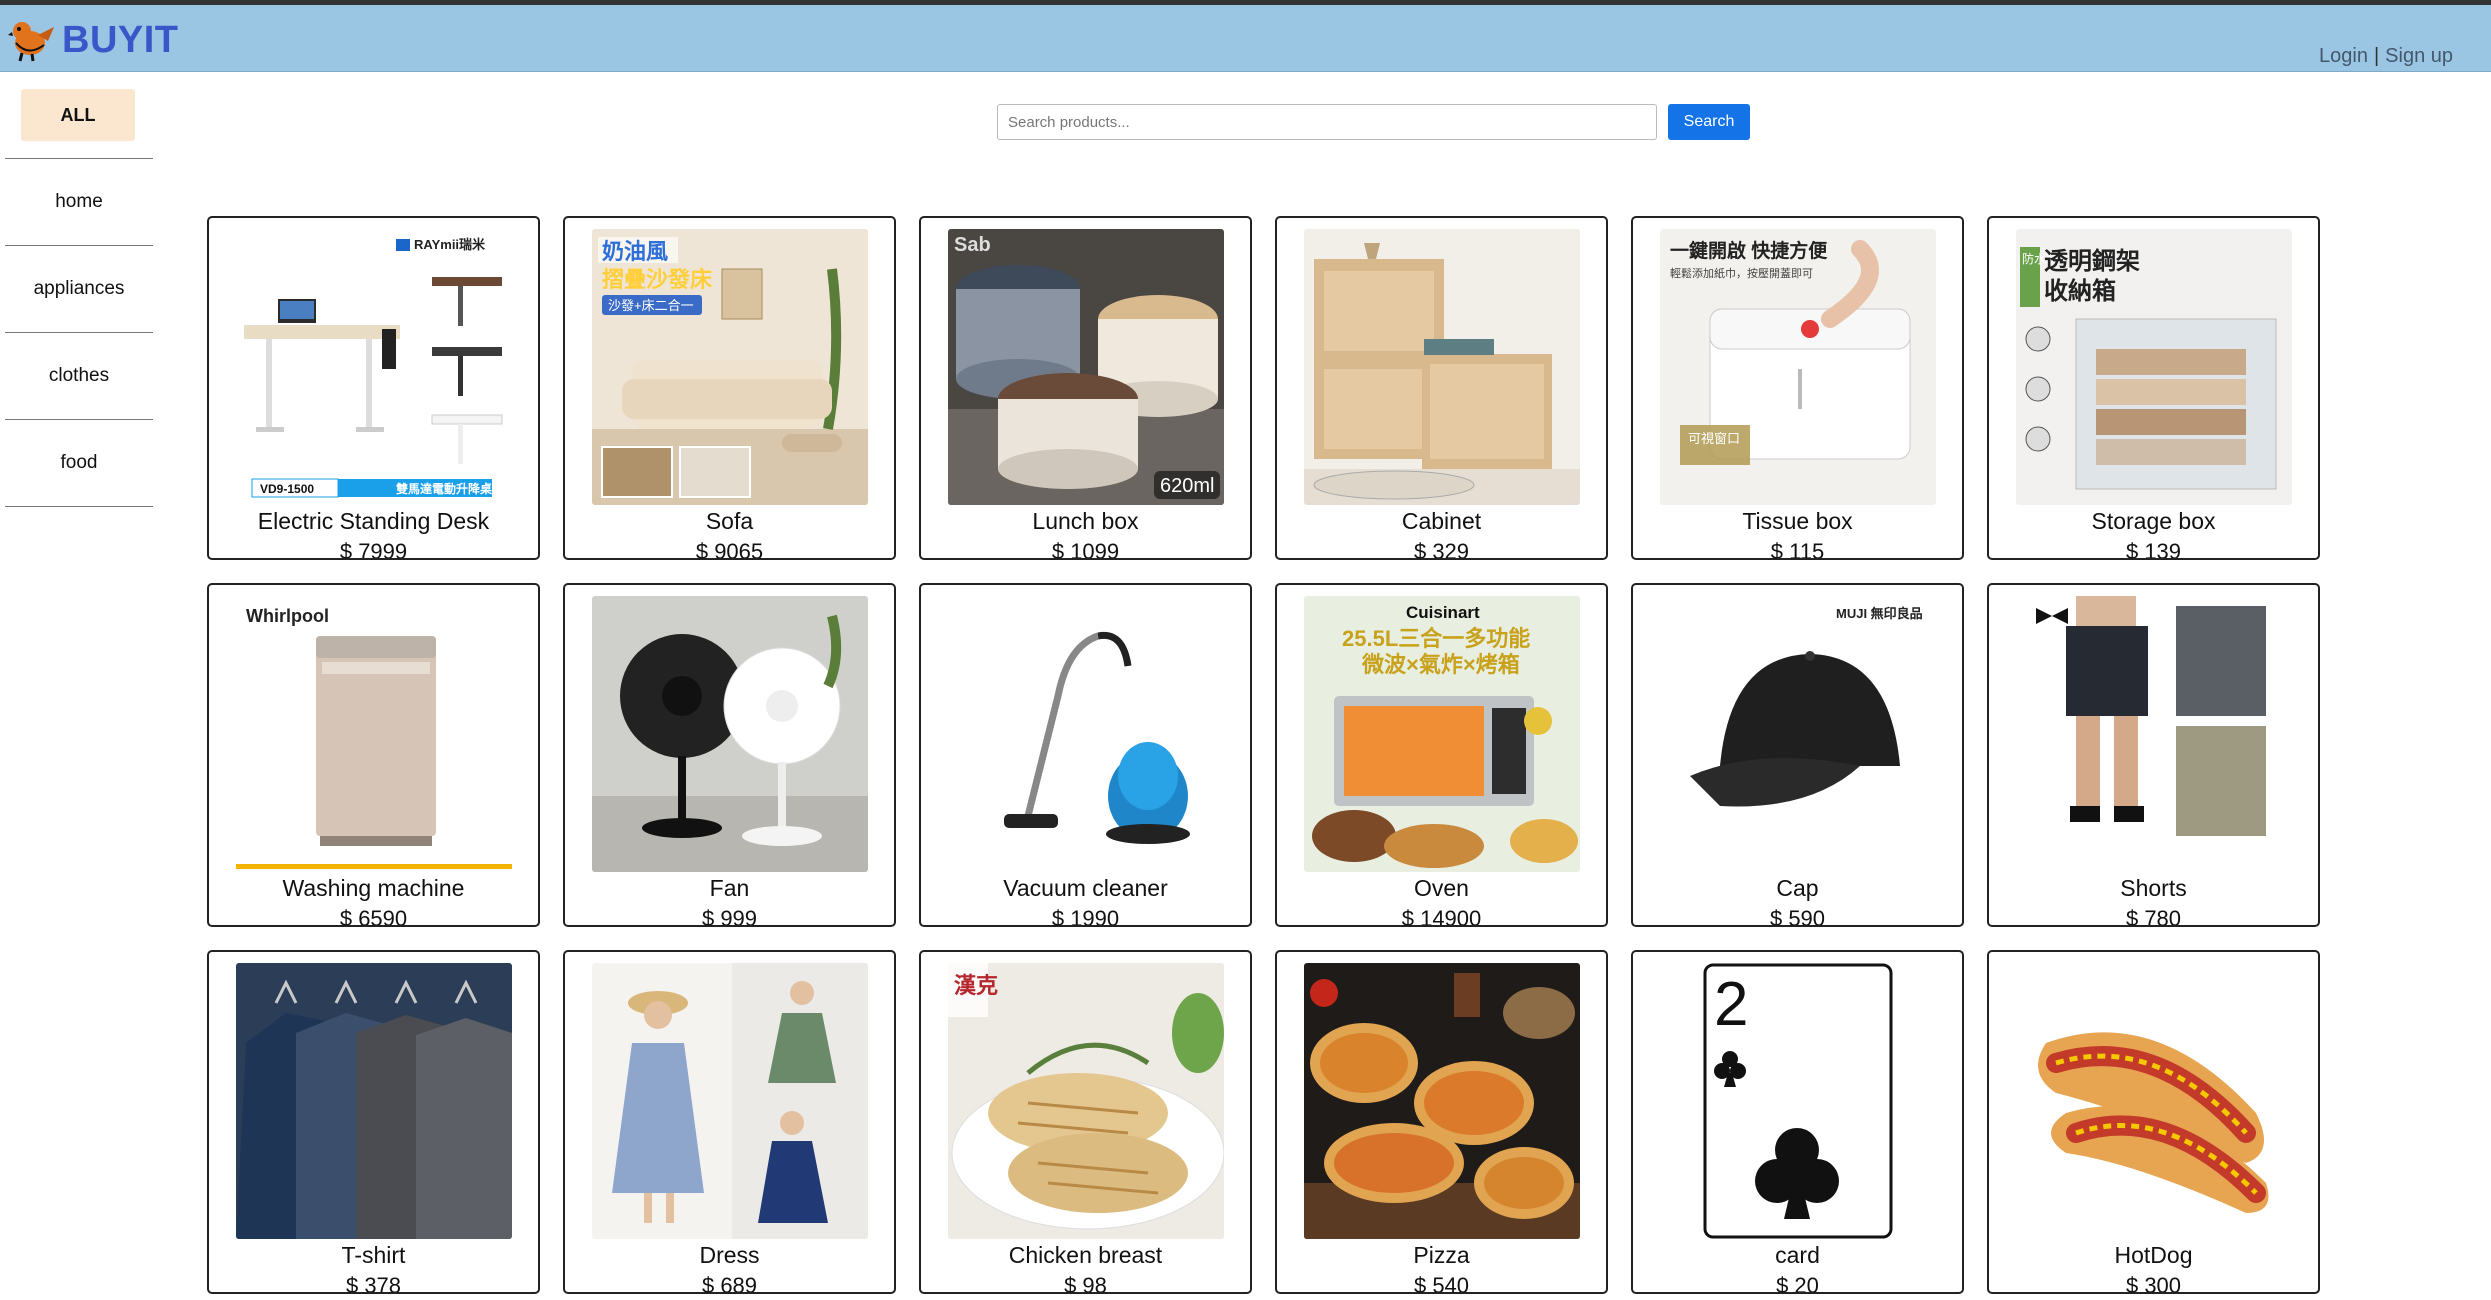  Describe the element at coordinates (1709, 122) in the screenshot. I see `search-button: Search` at that location.